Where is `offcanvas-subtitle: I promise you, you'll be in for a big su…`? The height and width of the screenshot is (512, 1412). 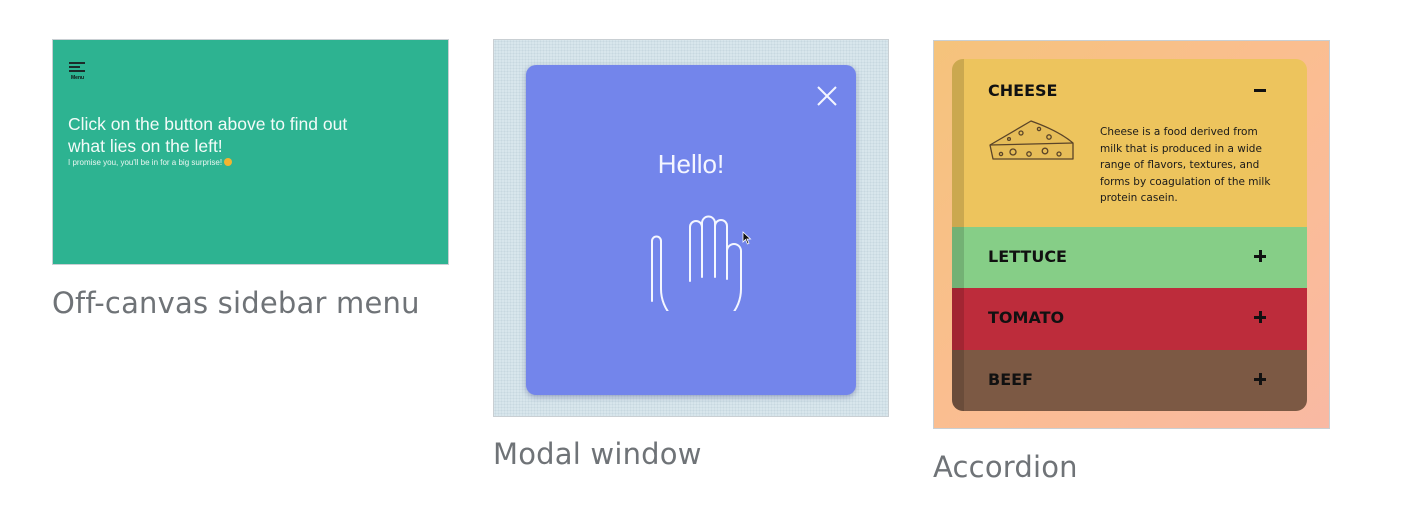
offcanvas-subtitle: I promise you, you'll be in for a big su… is located at coordinates (150, 162).